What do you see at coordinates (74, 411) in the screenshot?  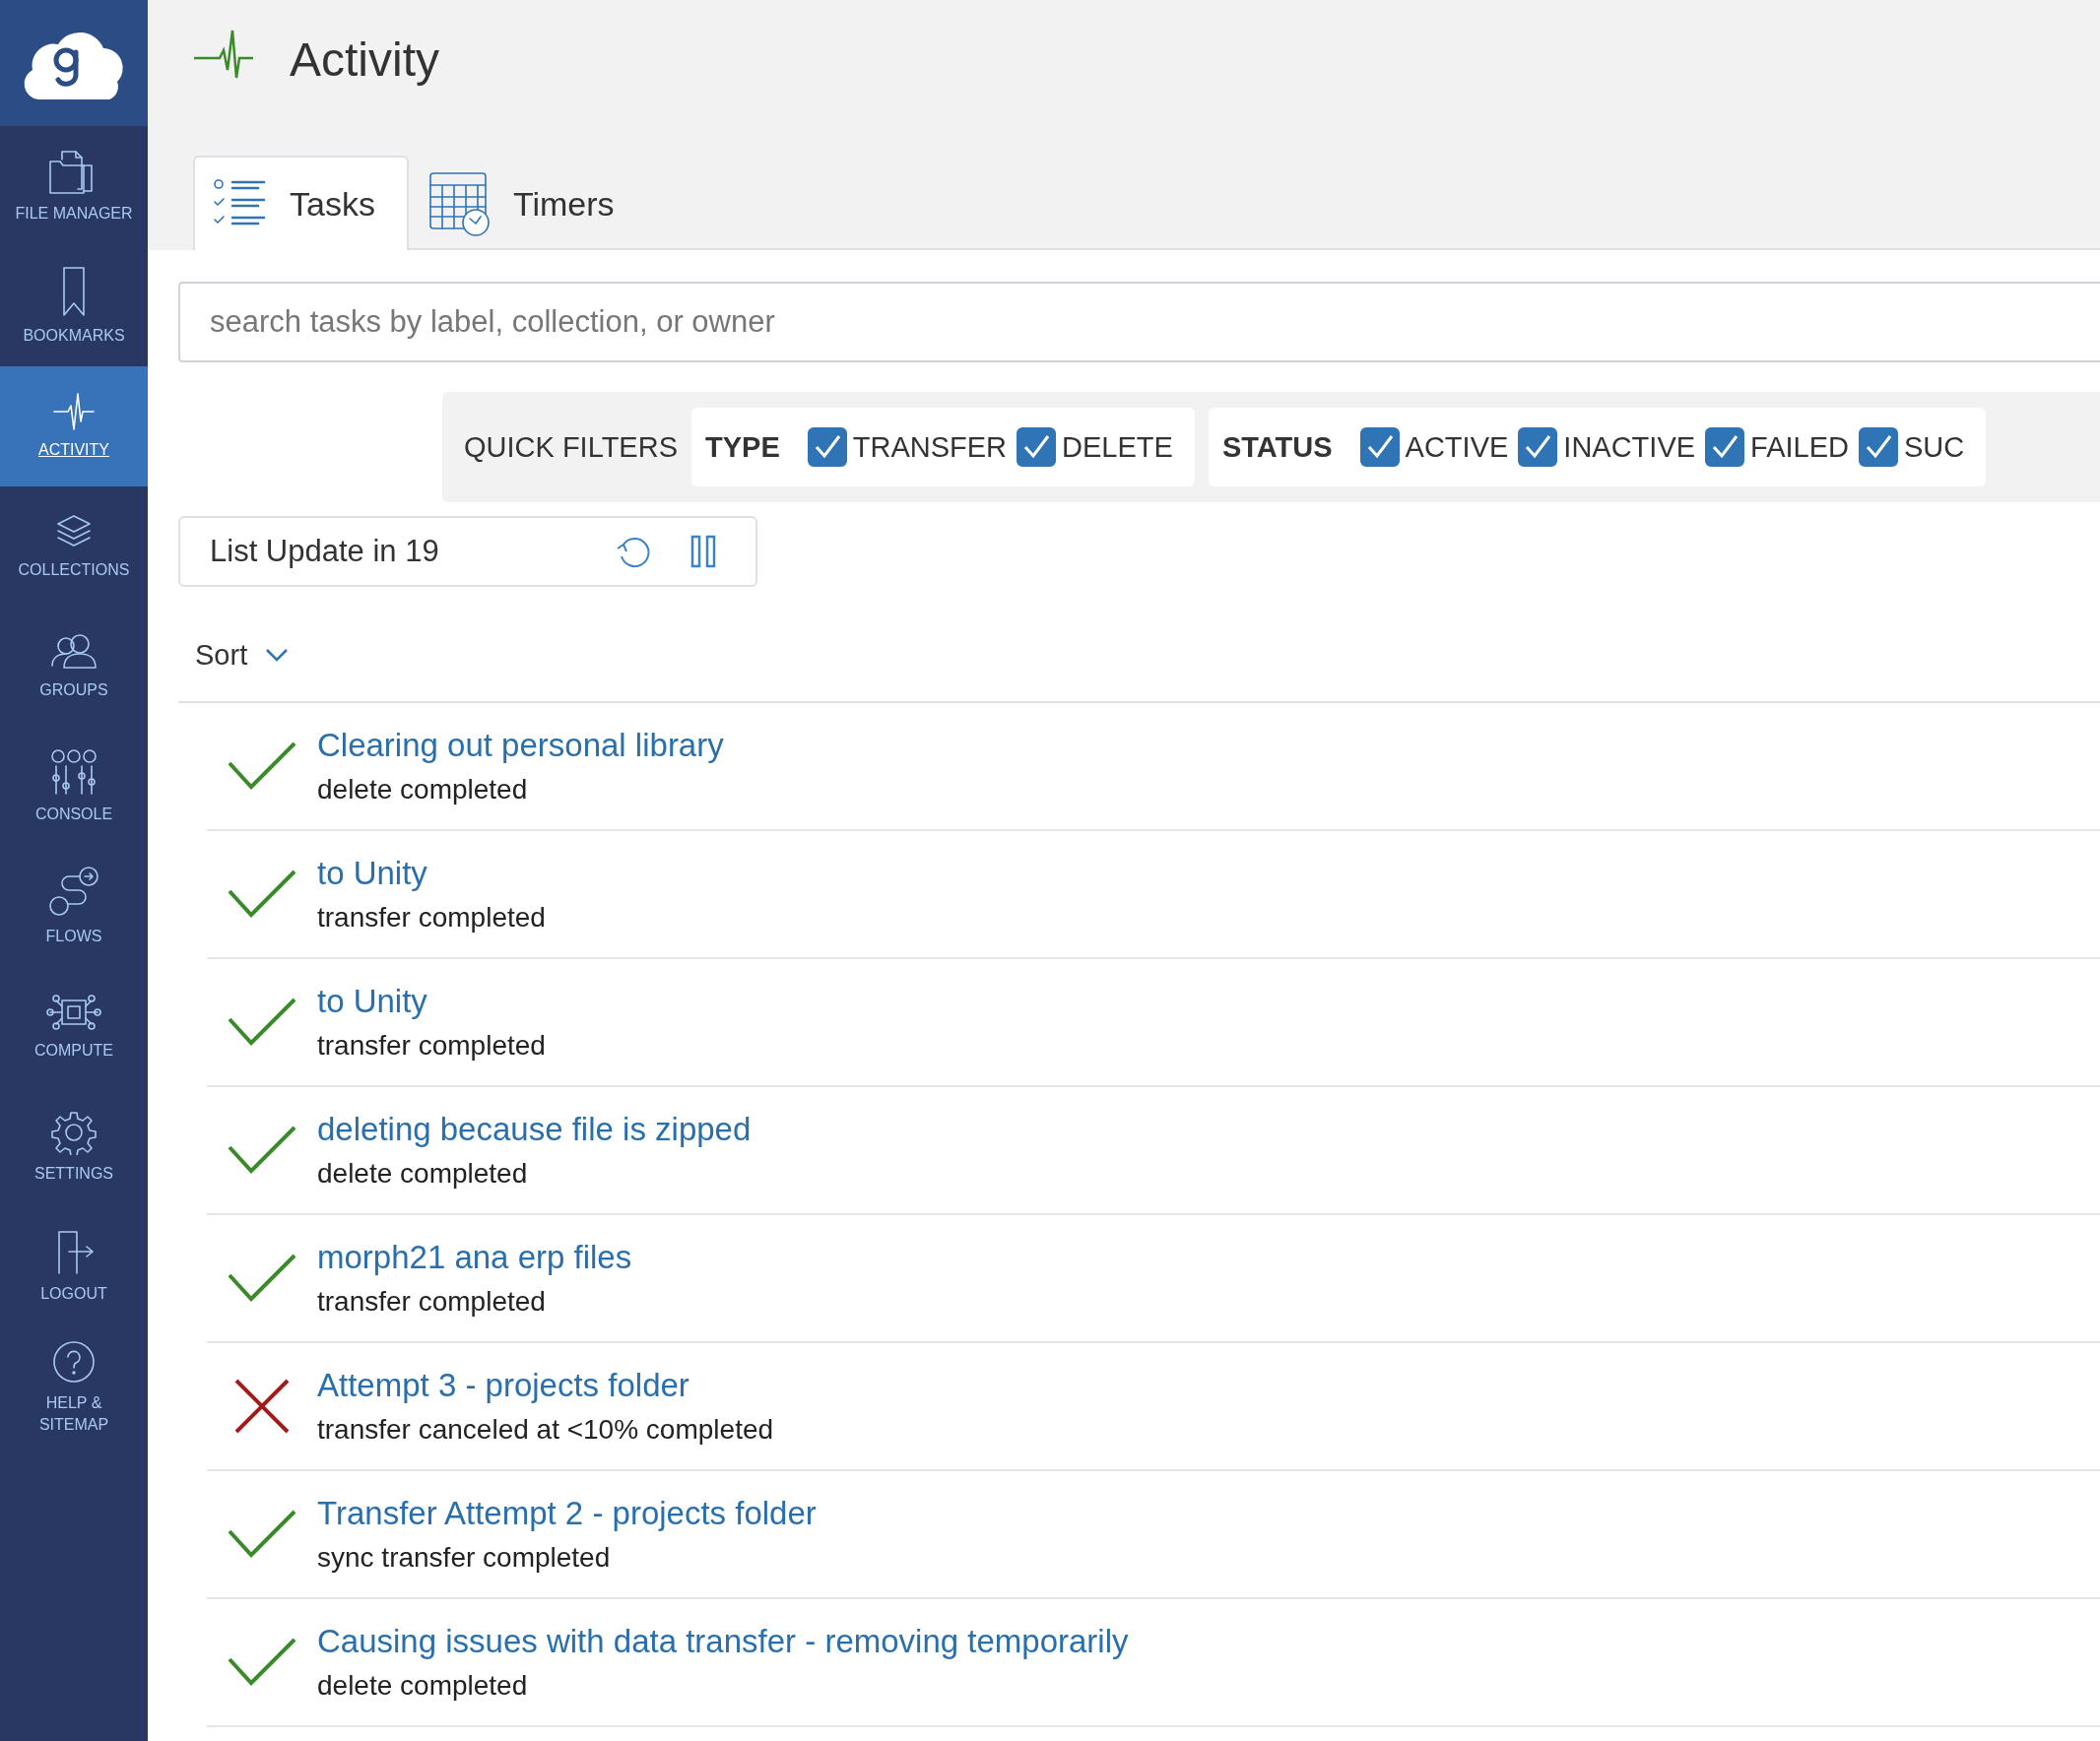 I see `pulse-icon` at bounding box center [74, 411].